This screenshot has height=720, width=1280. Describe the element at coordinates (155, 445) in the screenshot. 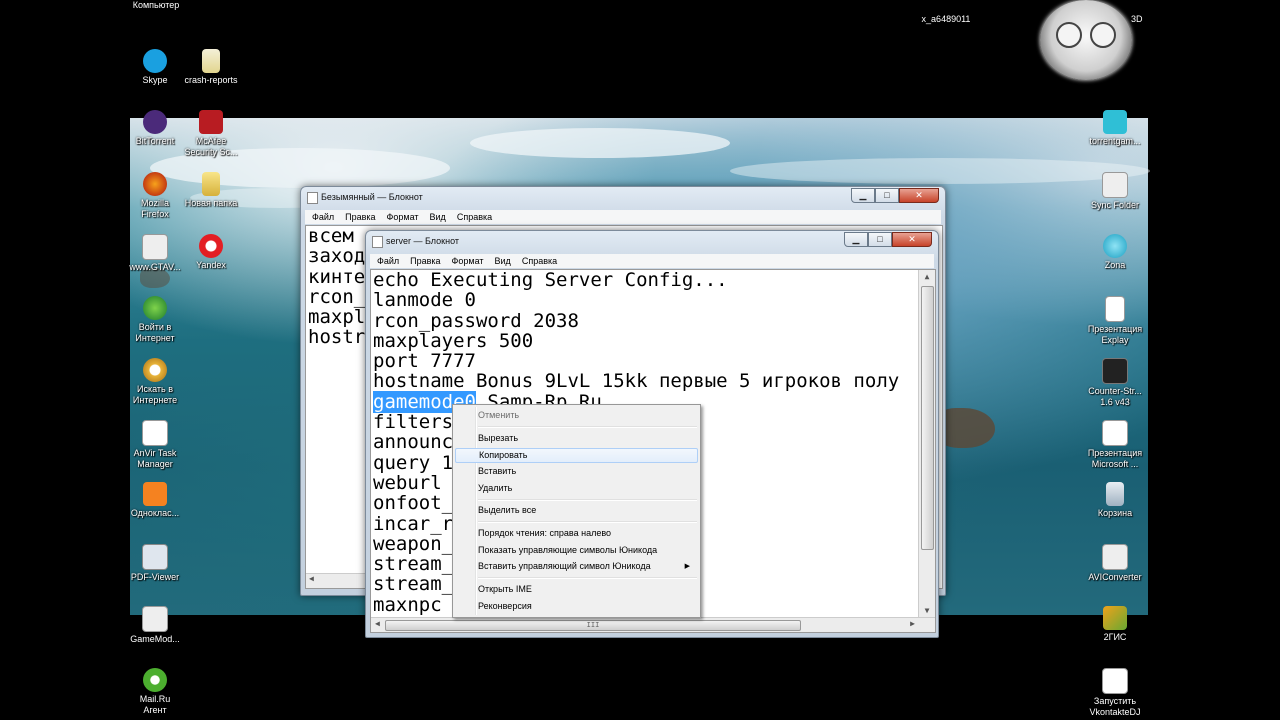

I see `desktop-icon-anvir: AnVir Task Manager` at that location.